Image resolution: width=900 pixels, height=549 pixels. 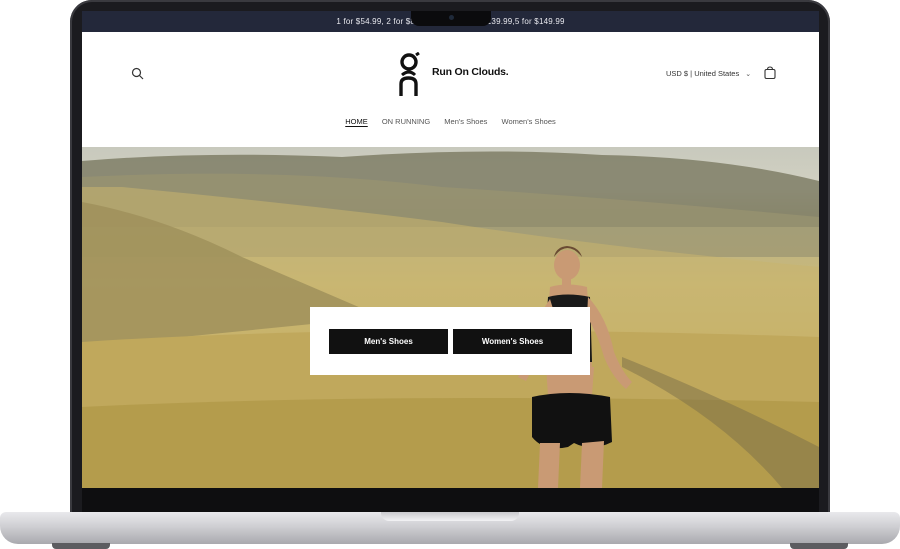 I want to click on laptop-chin, so click(x=450, y=500).